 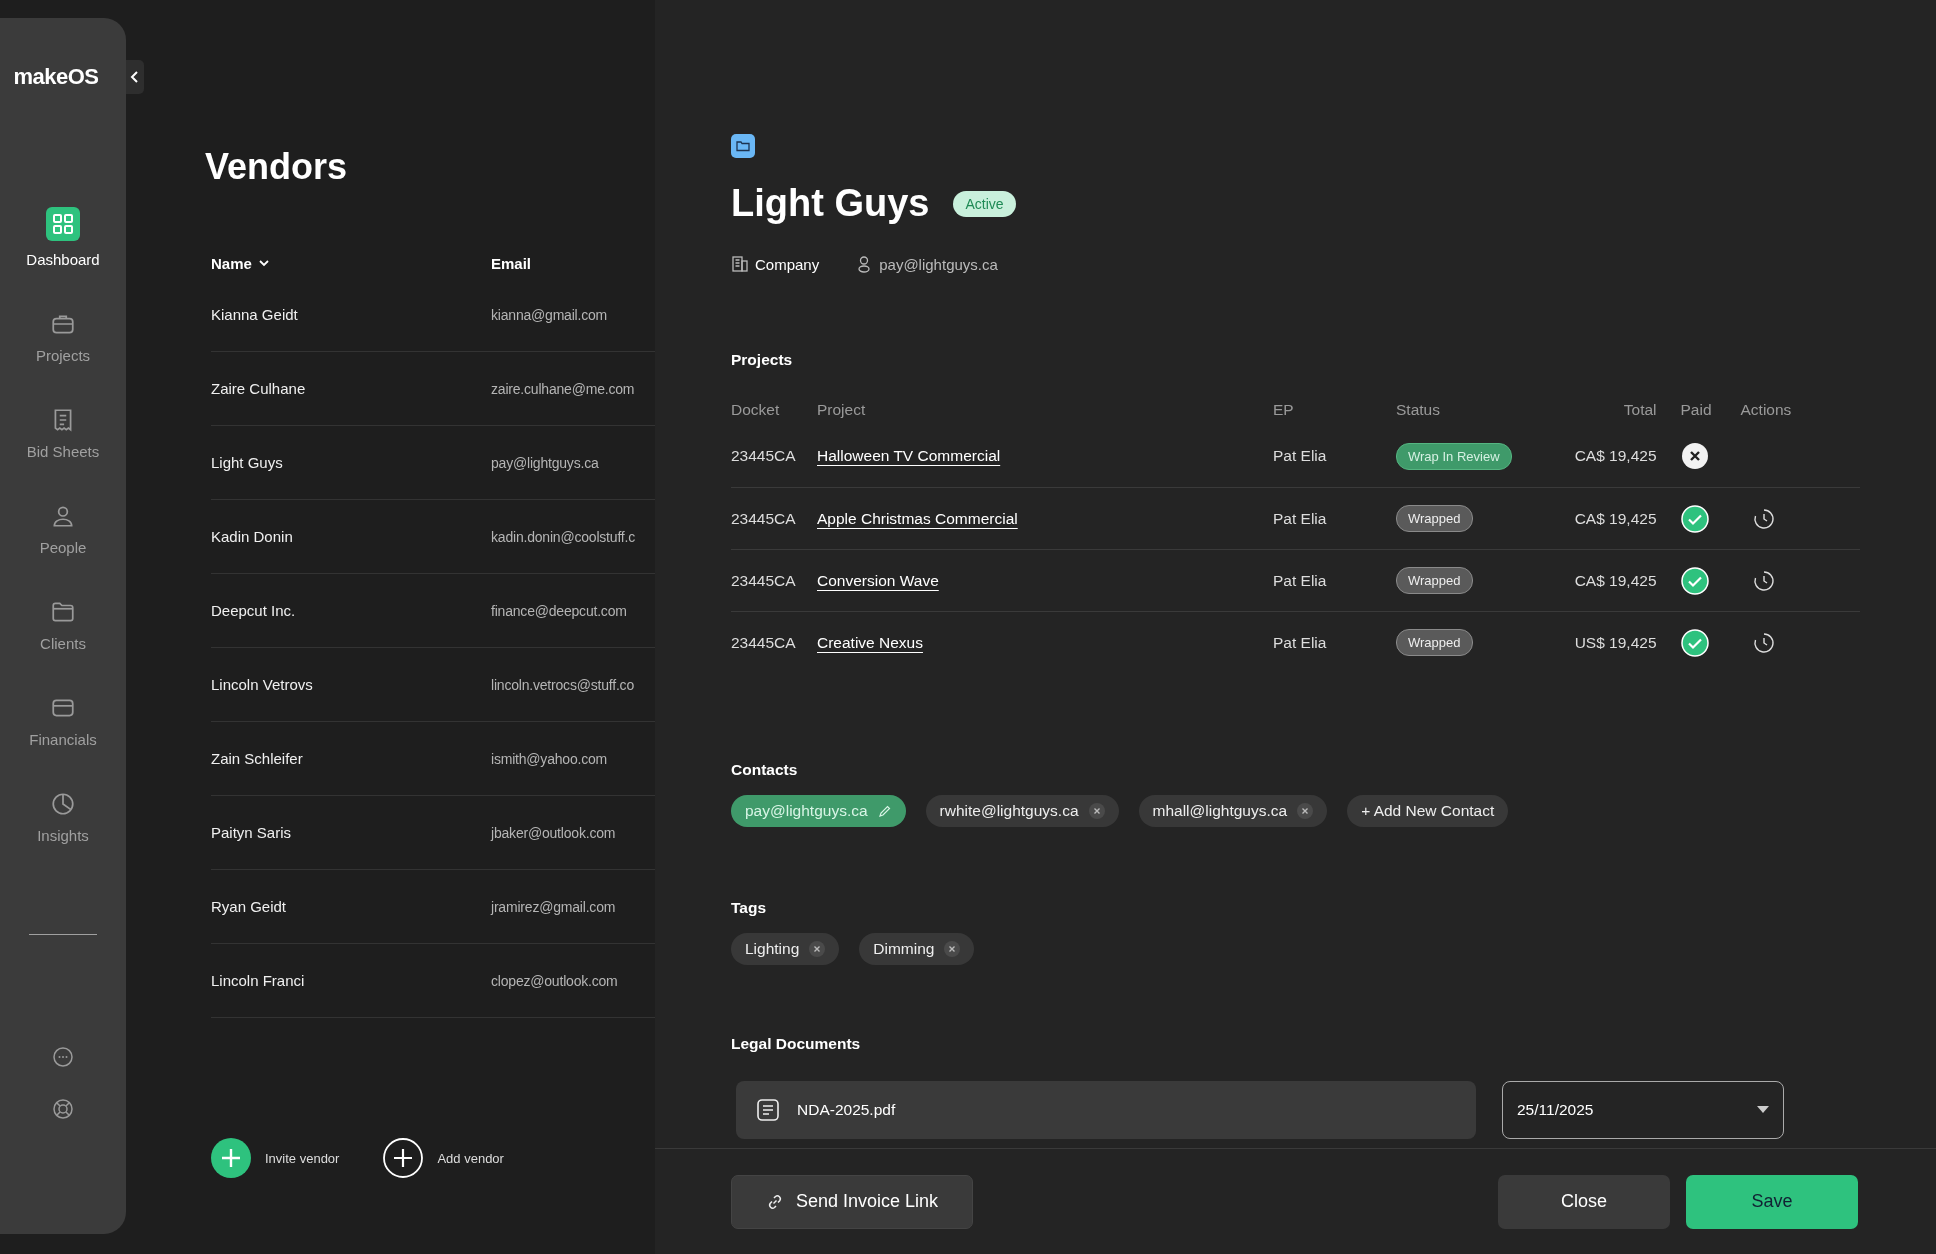 I want to click on vendor-name: Kianna Geidt, so click(x=351, y=314).